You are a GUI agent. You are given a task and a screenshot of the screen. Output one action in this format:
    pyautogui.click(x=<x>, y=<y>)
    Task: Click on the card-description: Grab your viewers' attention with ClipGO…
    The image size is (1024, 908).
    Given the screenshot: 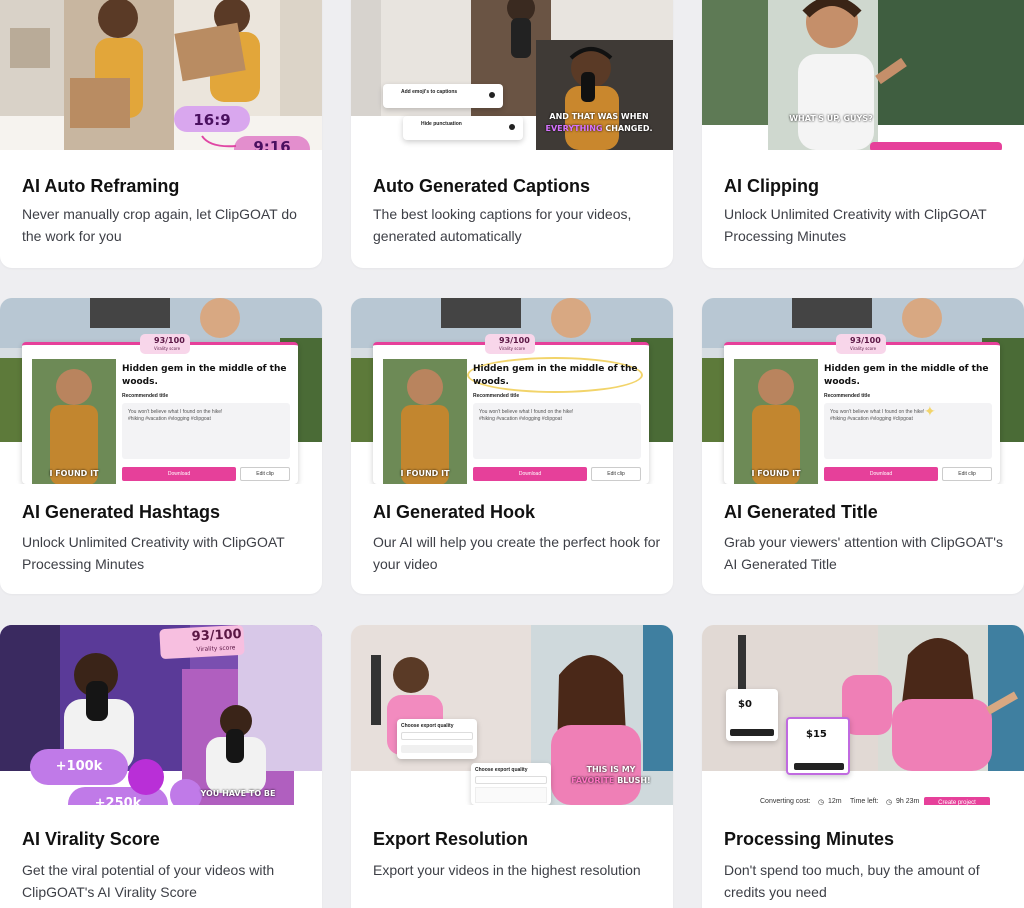 What is the action you would take?
    pyautogui.click(x=863, y=553)
    